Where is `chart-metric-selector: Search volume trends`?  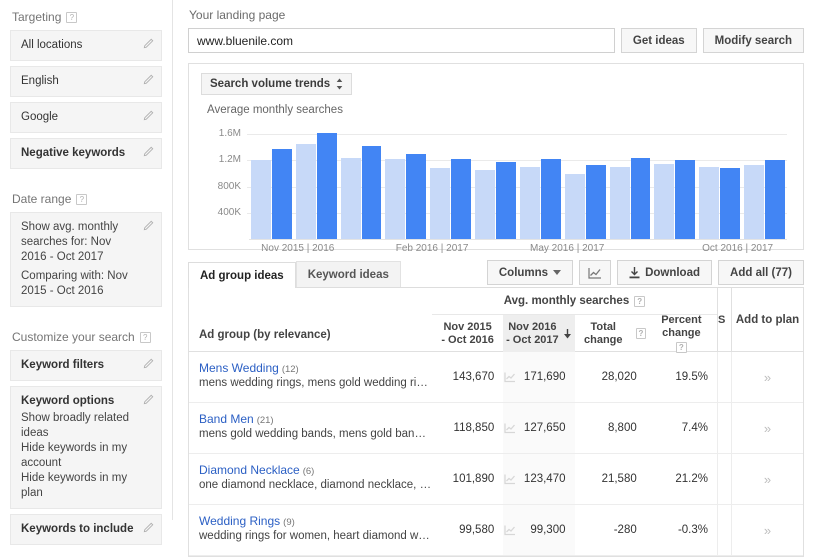
chart-metric-selector: Search volume trends is located at coordinates (277, 84).